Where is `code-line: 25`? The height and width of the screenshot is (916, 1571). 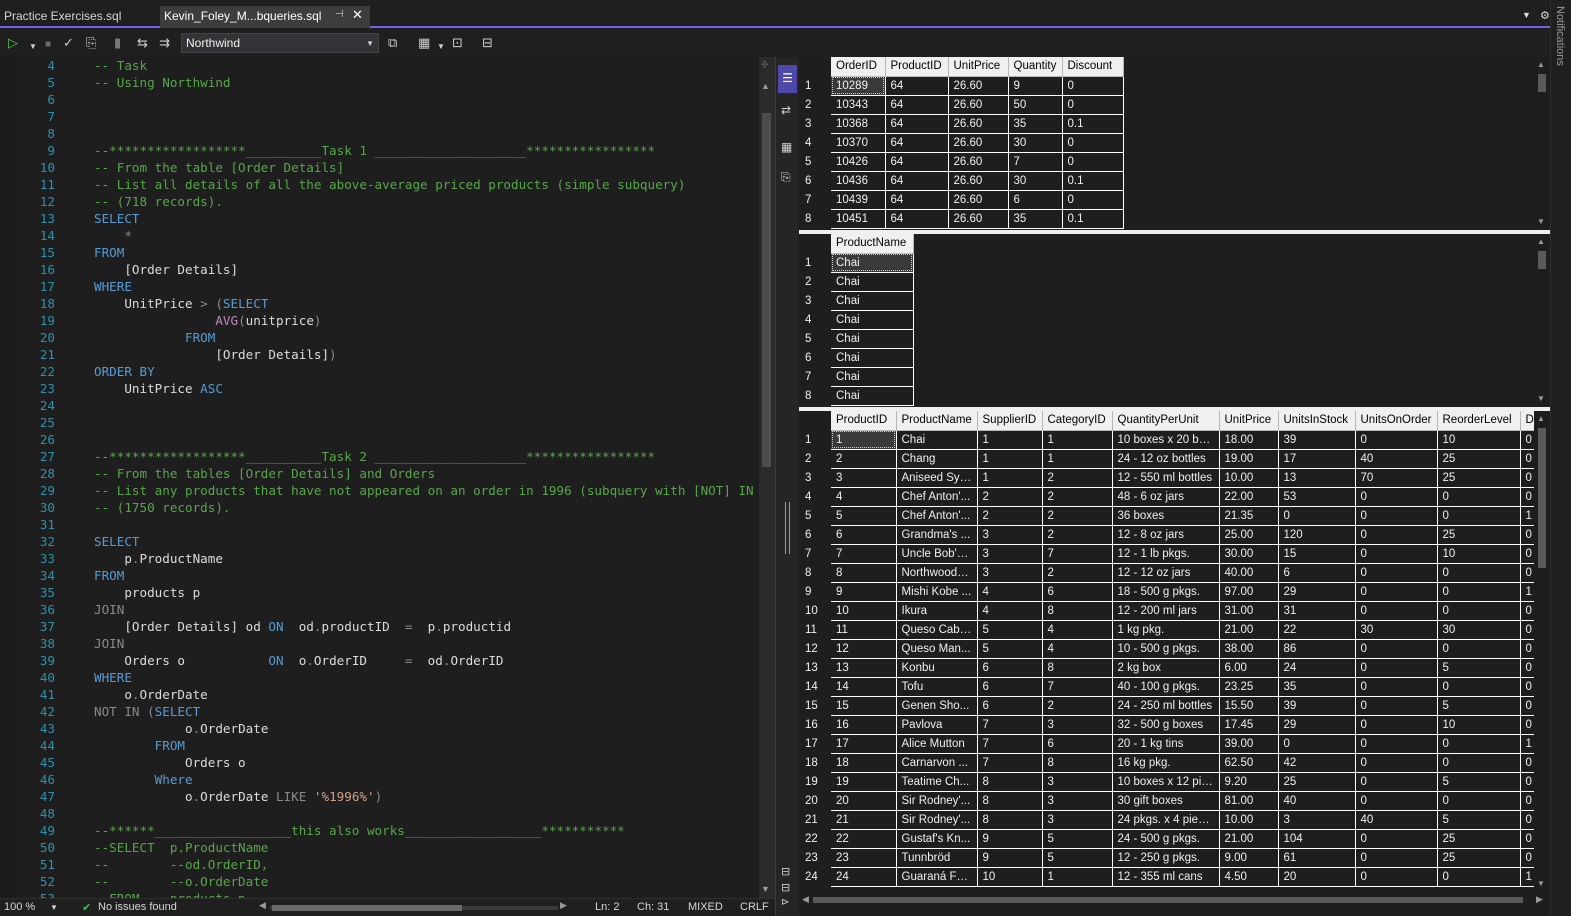 code-line: 25 is located at coordinates (380, 422).